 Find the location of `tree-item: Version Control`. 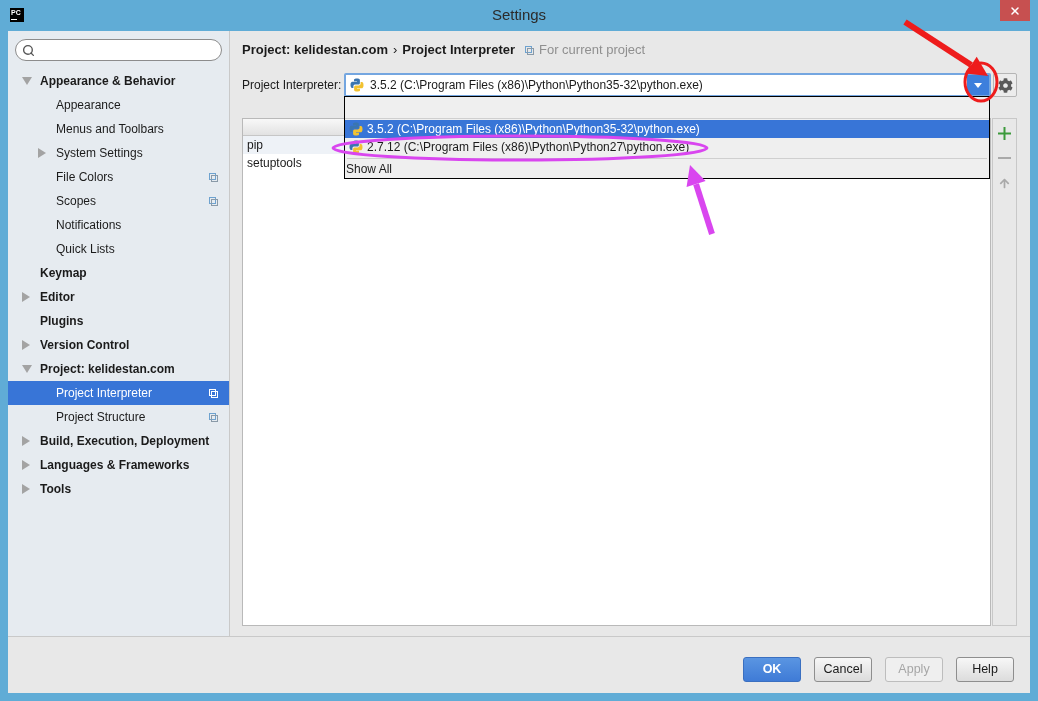

tree-item: Version Control is located at coordinates (118, 345).